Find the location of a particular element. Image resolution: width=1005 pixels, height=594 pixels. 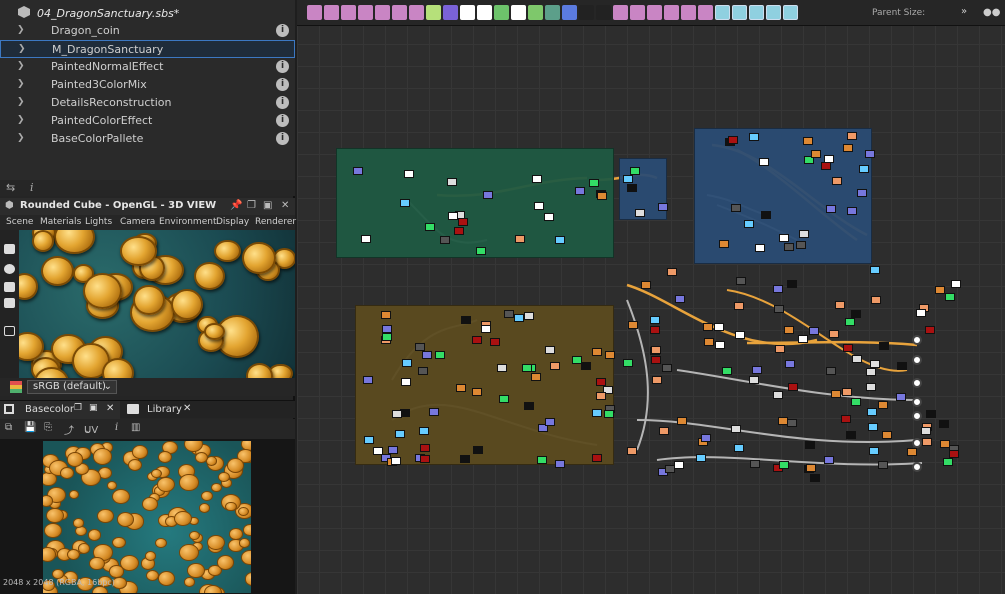

toggle-view-icon: ●● is located at coordinates (991, 12).